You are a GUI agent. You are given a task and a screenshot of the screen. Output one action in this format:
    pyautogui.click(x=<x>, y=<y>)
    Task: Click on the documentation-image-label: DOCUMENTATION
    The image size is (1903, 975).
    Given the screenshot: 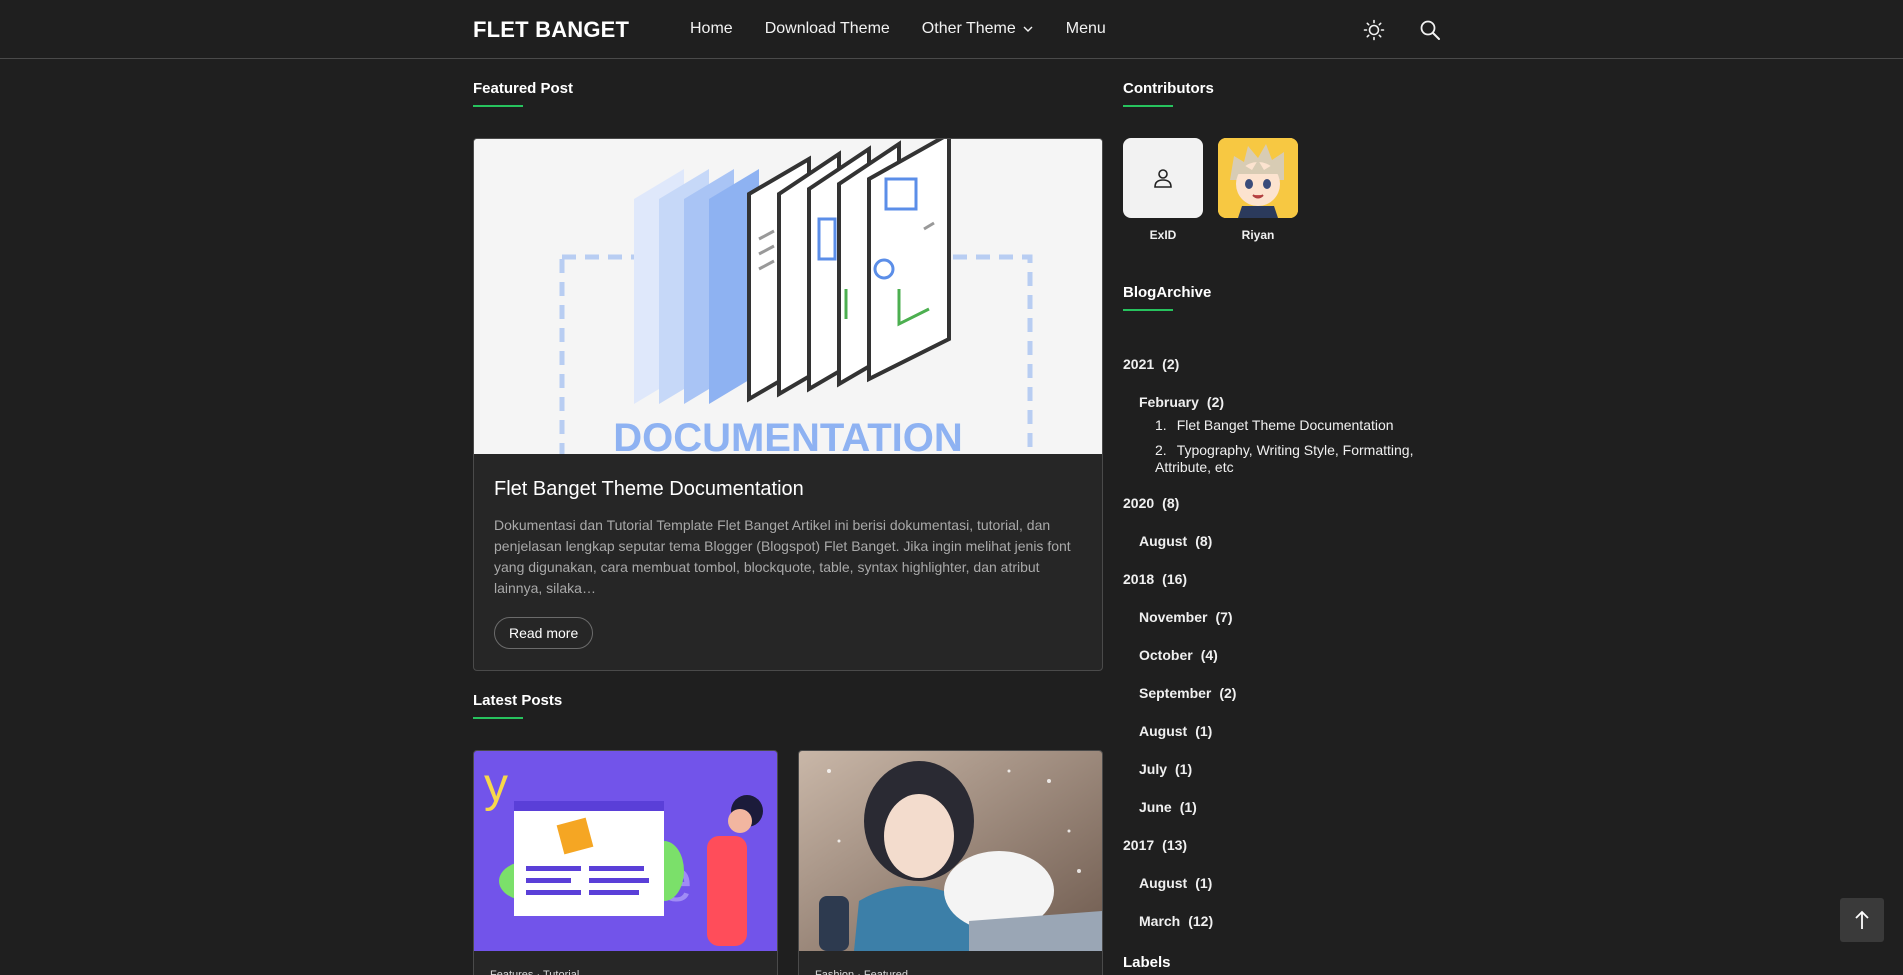 What is the action you would take?
    pyautogui.click(x=788, y=435)
    